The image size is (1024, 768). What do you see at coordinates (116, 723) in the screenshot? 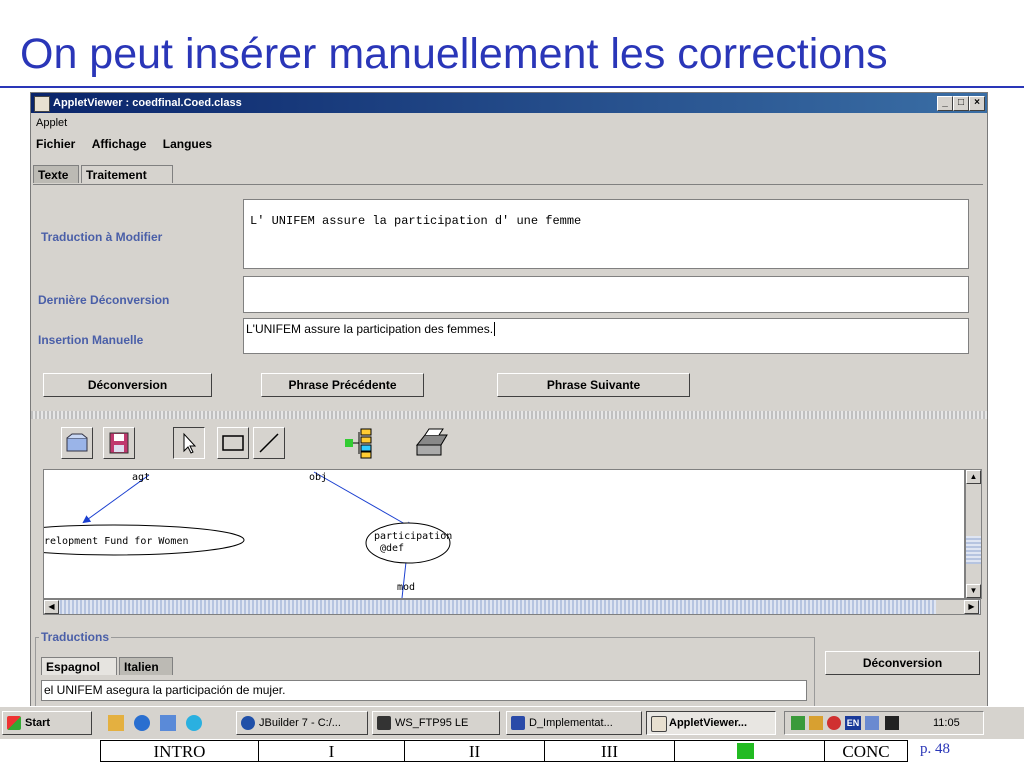
I see `desktop-icon` at bounding box center [116, 723].